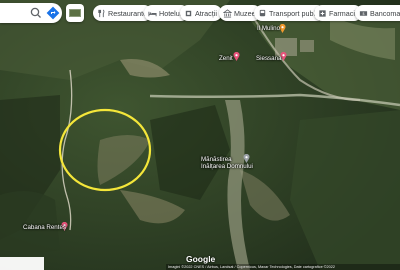 The image size is (400, 270). I want to click on layers-icon, so click(75, 13).